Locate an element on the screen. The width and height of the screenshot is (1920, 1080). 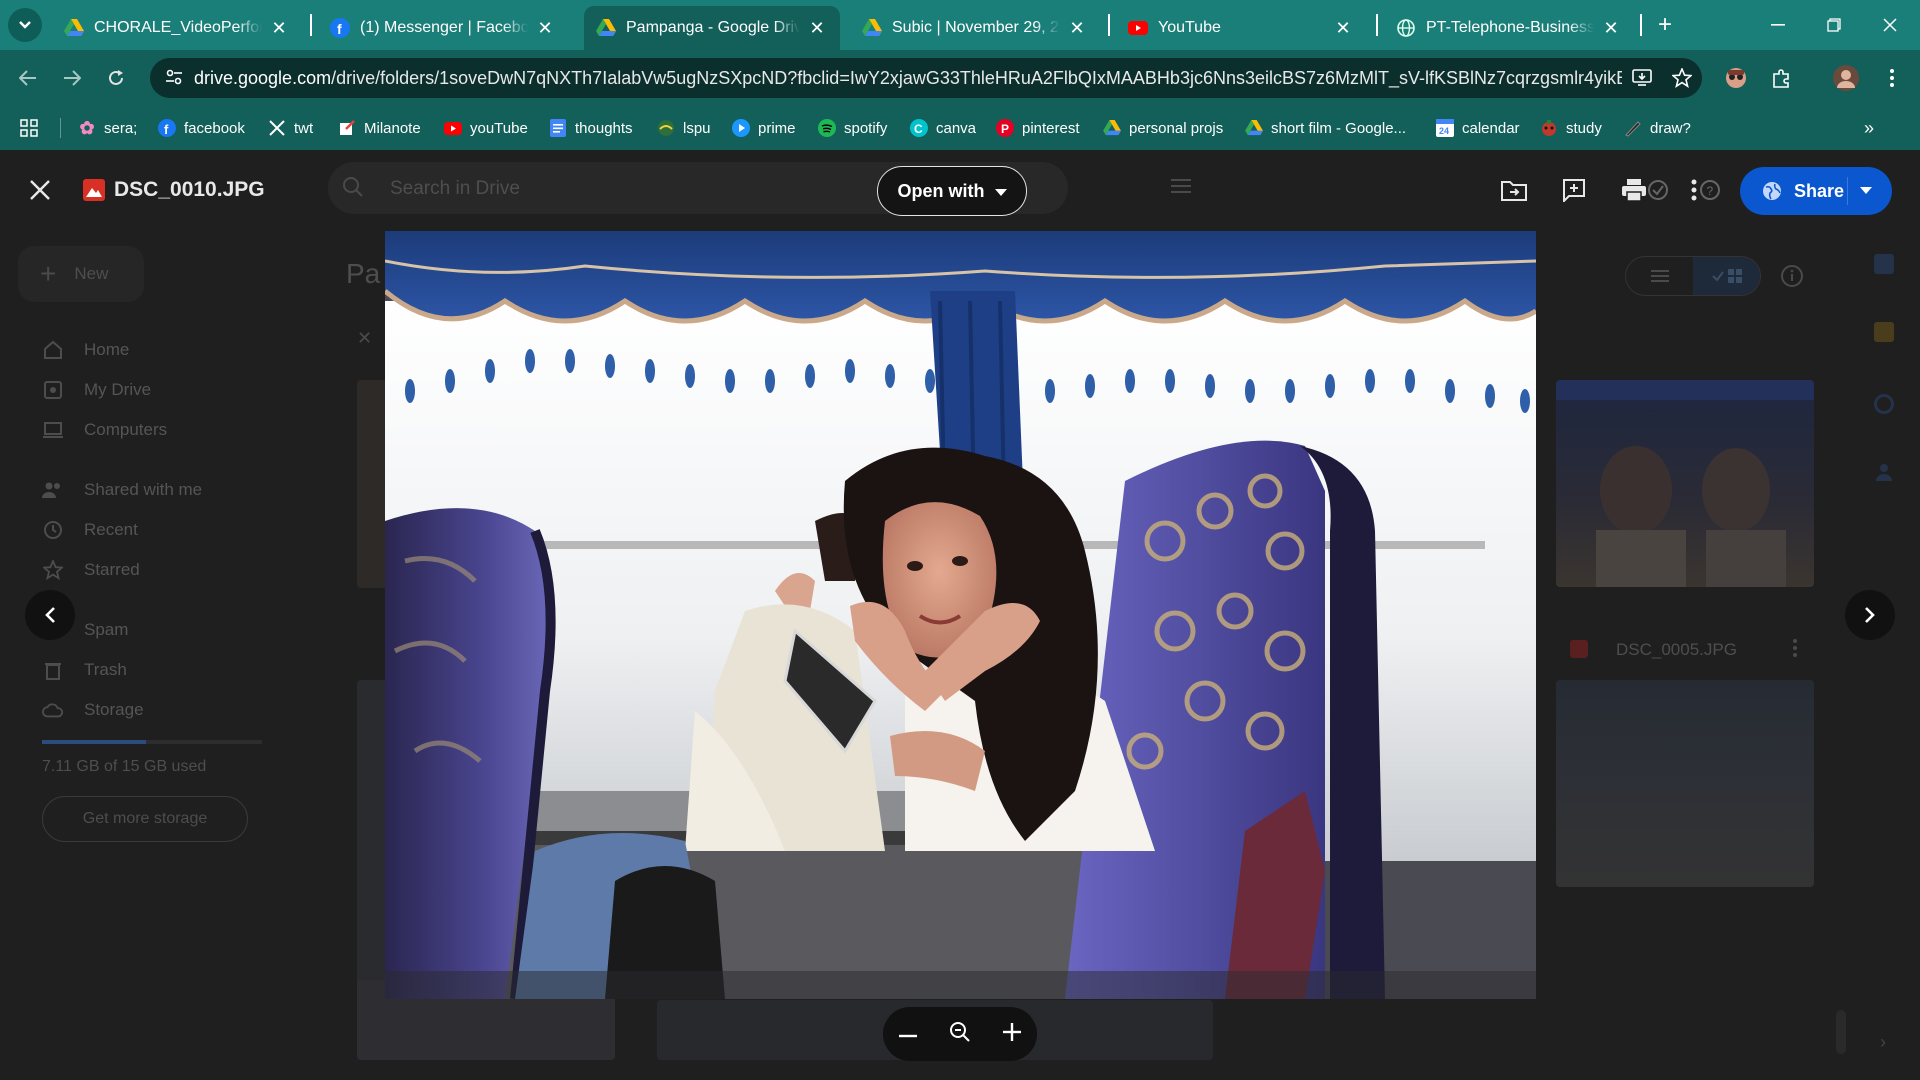
bookmark-prime: prime is located at coordinates (764, 128).